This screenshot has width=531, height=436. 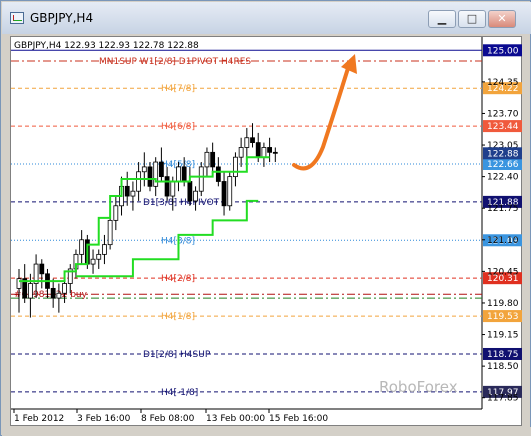 What do you see at coordinates (266, 18) in the screenshot?
I see `title-bar: GBPJPY,H4 ▁ □ ✕` at bounding box center [266, 18].